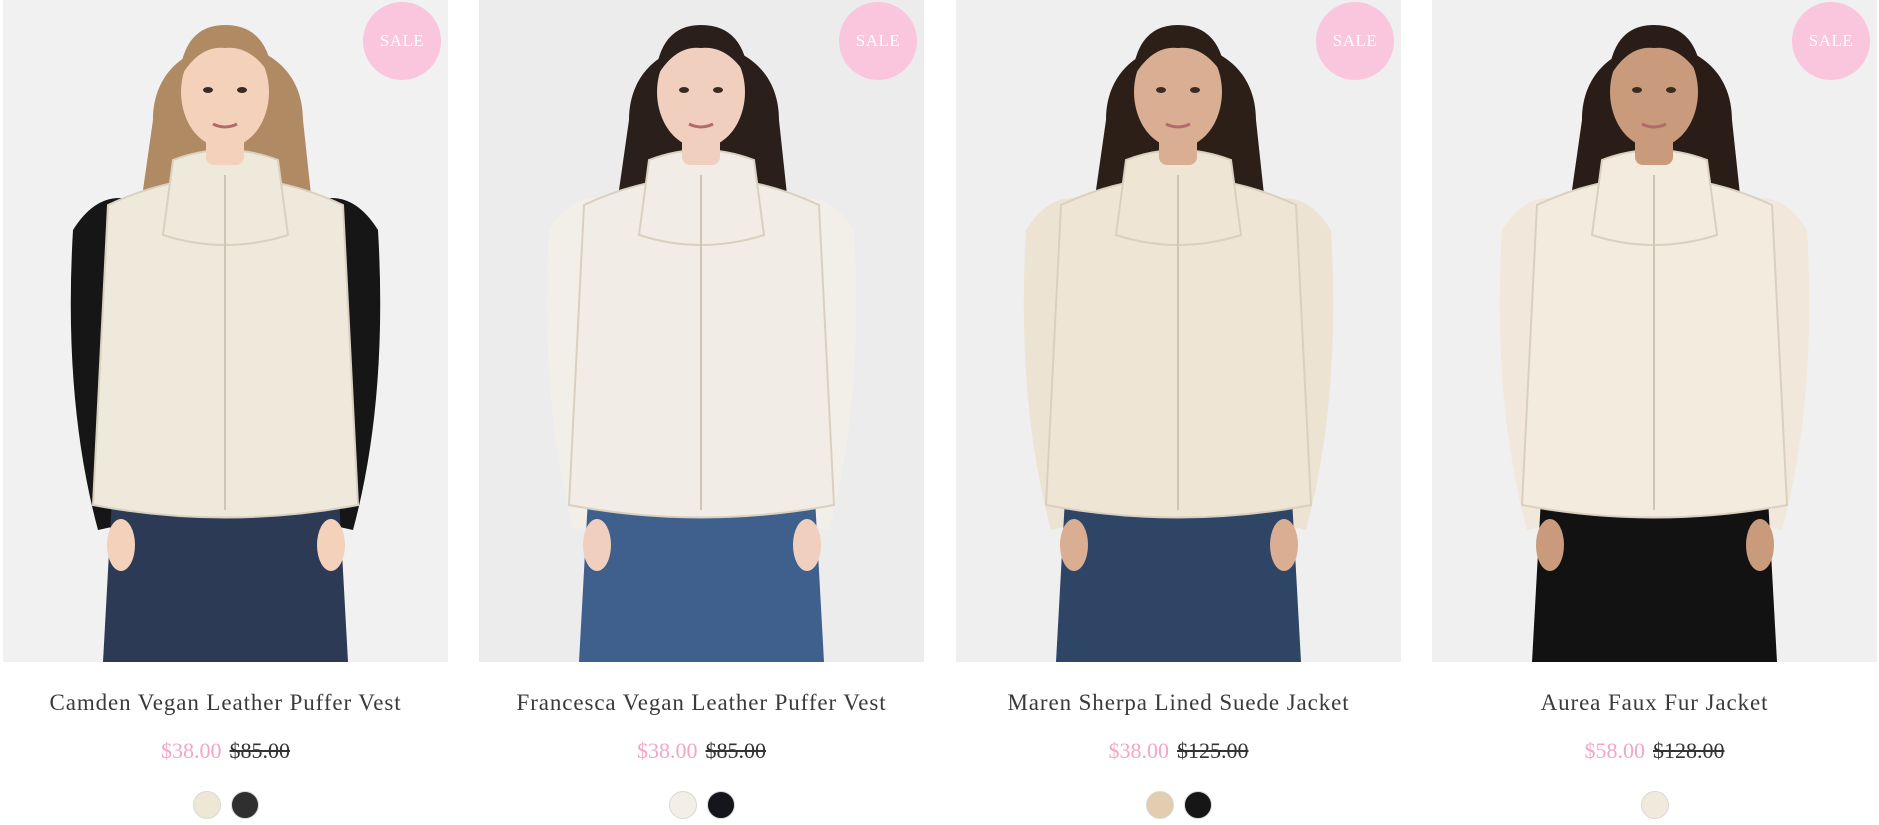 This screenshot has height=825, width=1879. I want to click on original-price: $128.00, so click(1689, 750).